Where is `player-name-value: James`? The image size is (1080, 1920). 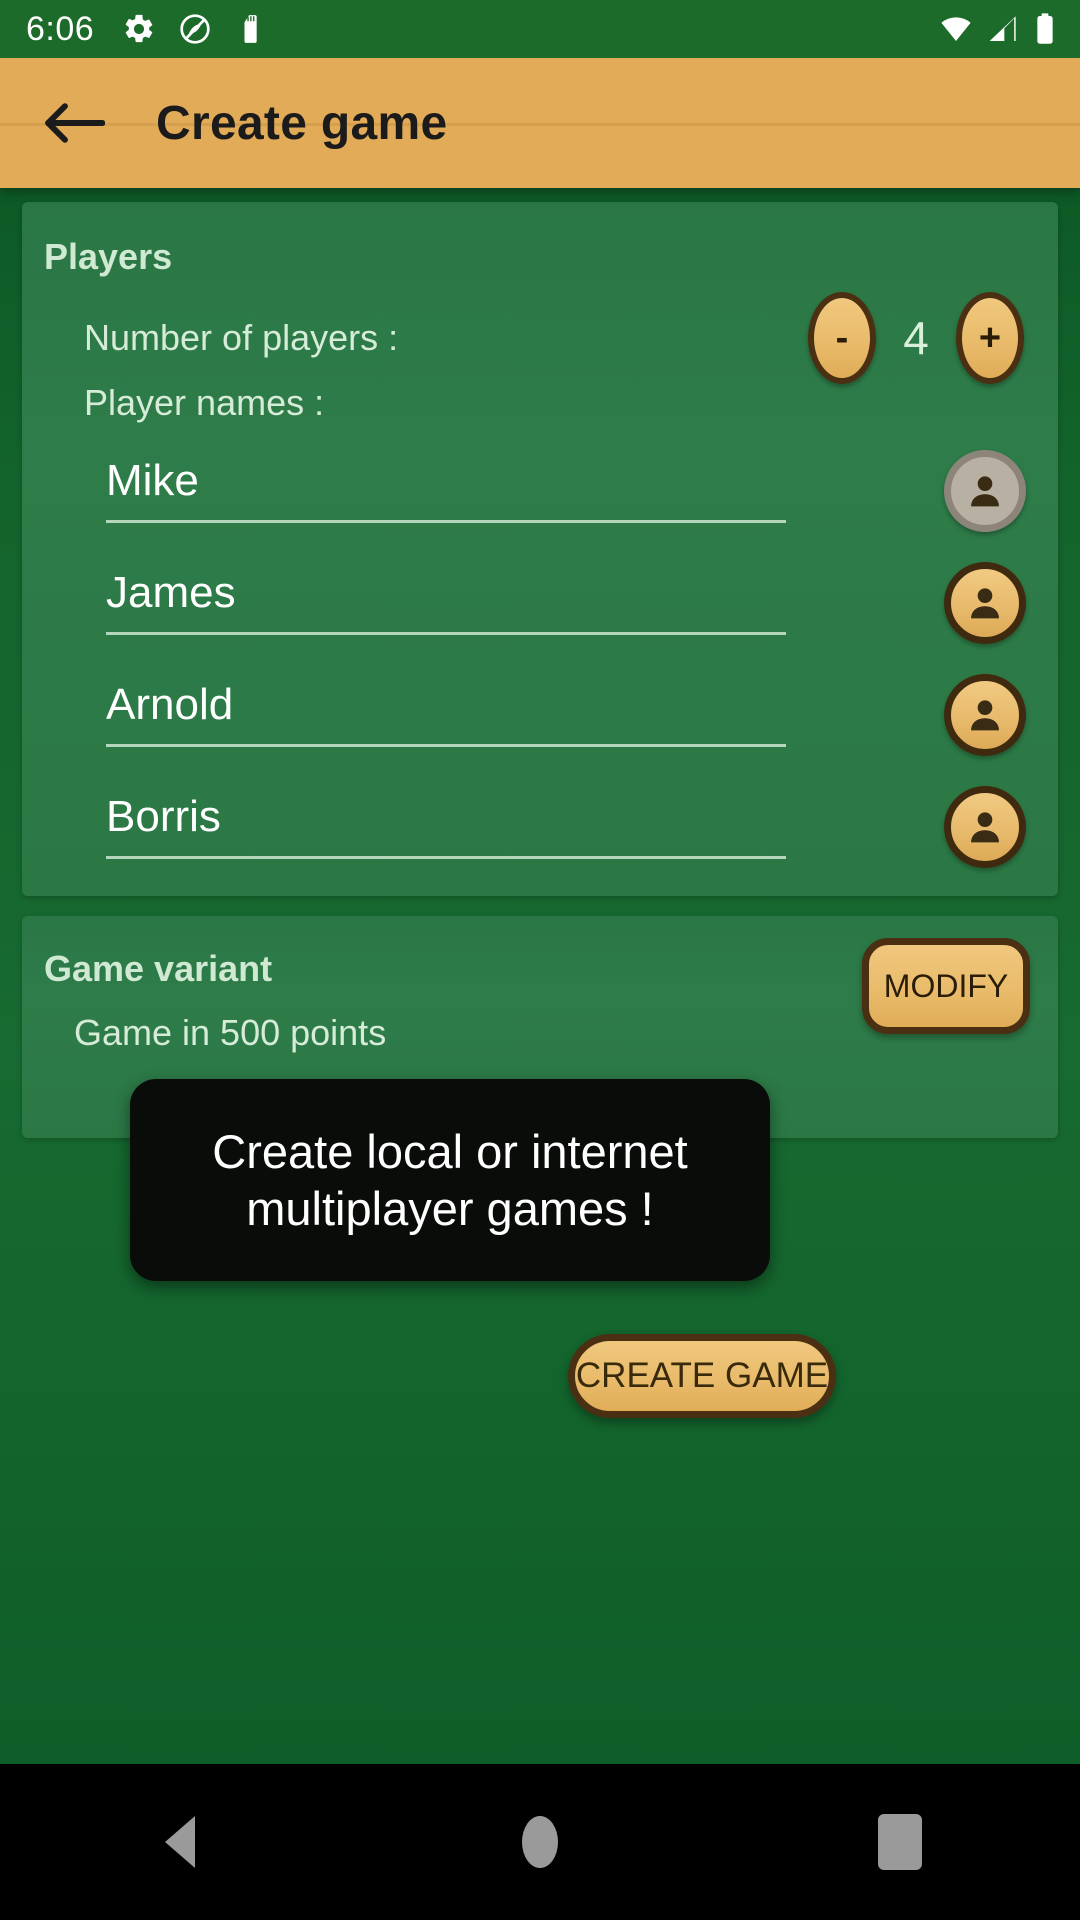
player-name-value: James is located at coordinates (171, 592).